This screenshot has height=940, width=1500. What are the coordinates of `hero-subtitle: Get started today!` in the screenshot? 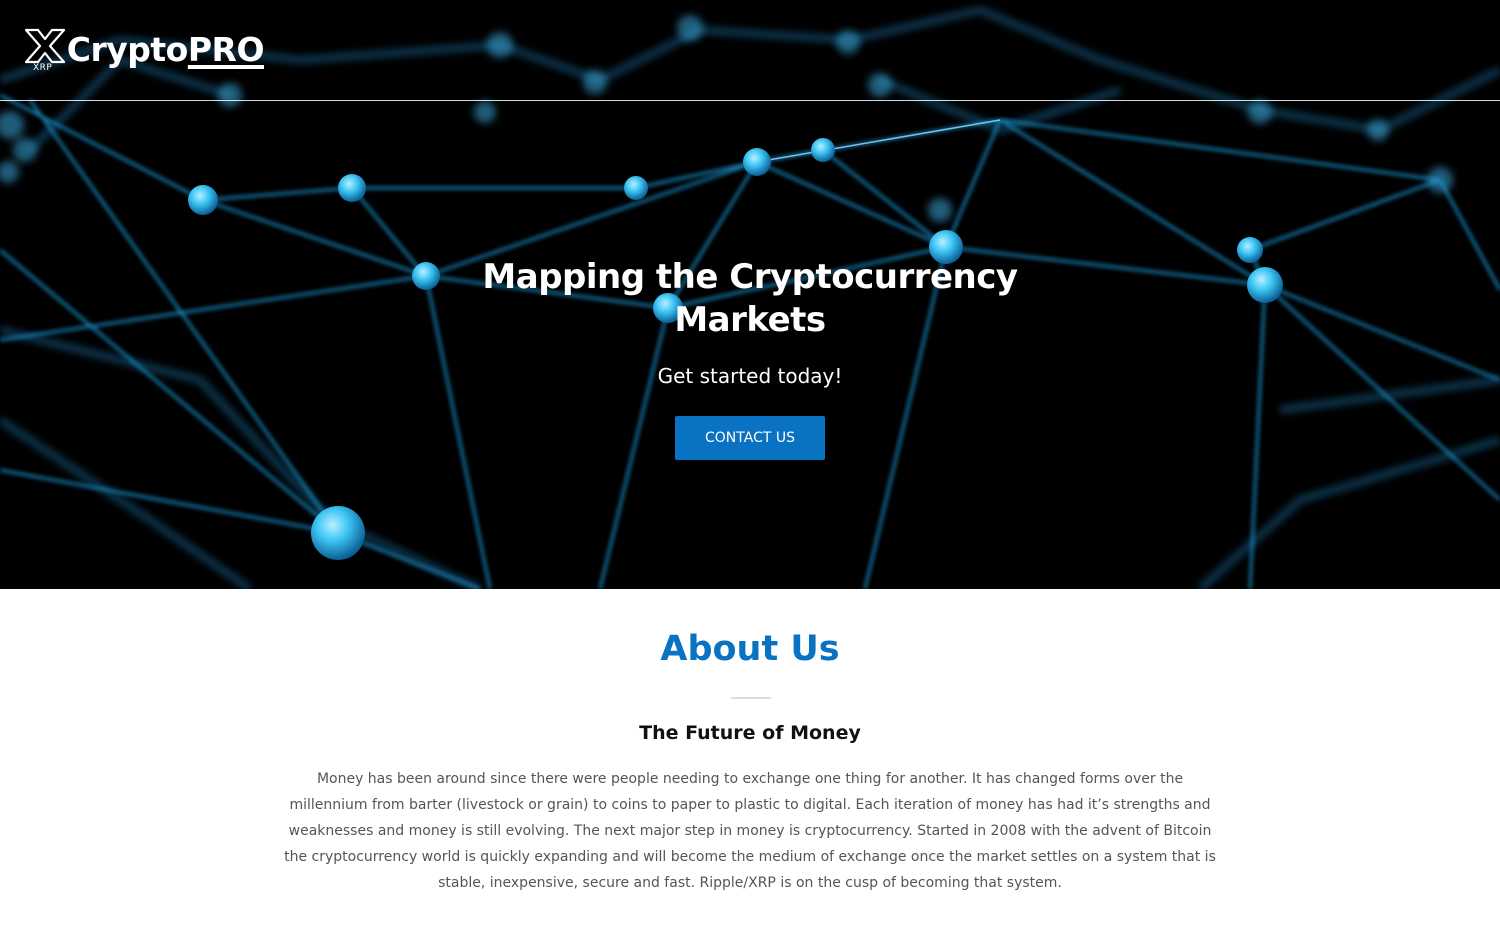 It's located at (750, 376).